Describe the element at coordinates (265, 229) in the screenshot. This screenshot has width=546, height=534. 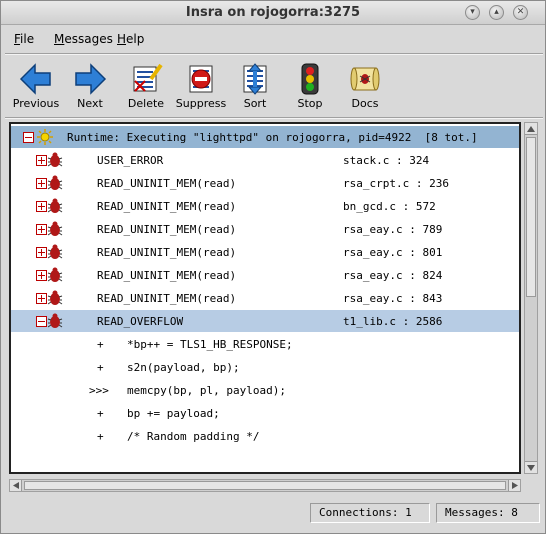
I see `message-row: READ_UNINIT_MEM(read) rsa_eay.c : 789` at that location.